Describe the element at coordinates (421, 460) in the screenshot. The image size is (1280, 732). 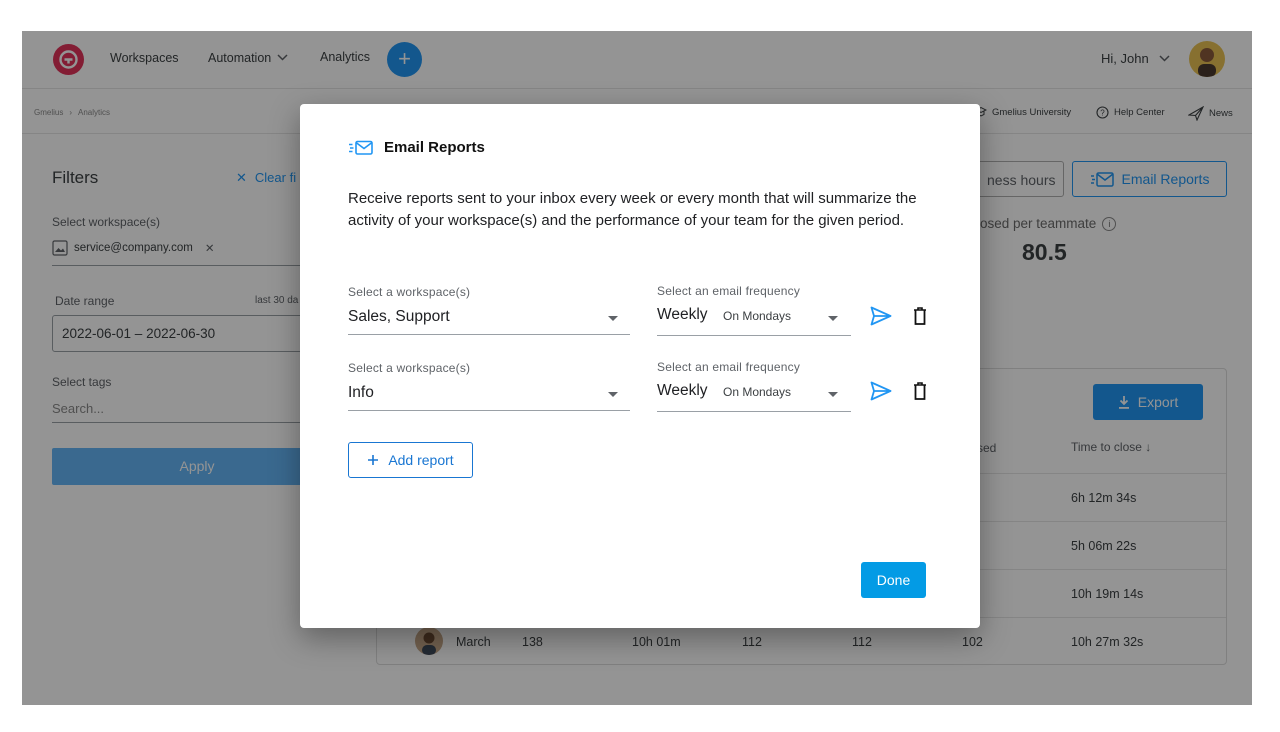
I see `add-report-label: Add report` at that location.